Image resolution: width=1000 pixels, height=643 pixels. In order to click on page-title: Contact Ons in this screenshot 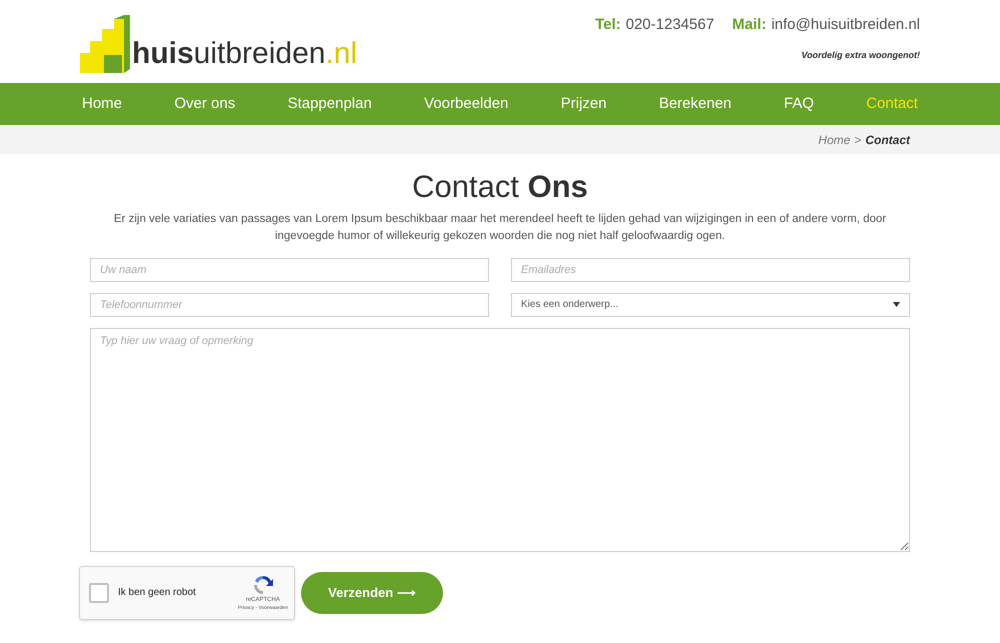, I will do `click(500, 187)`.